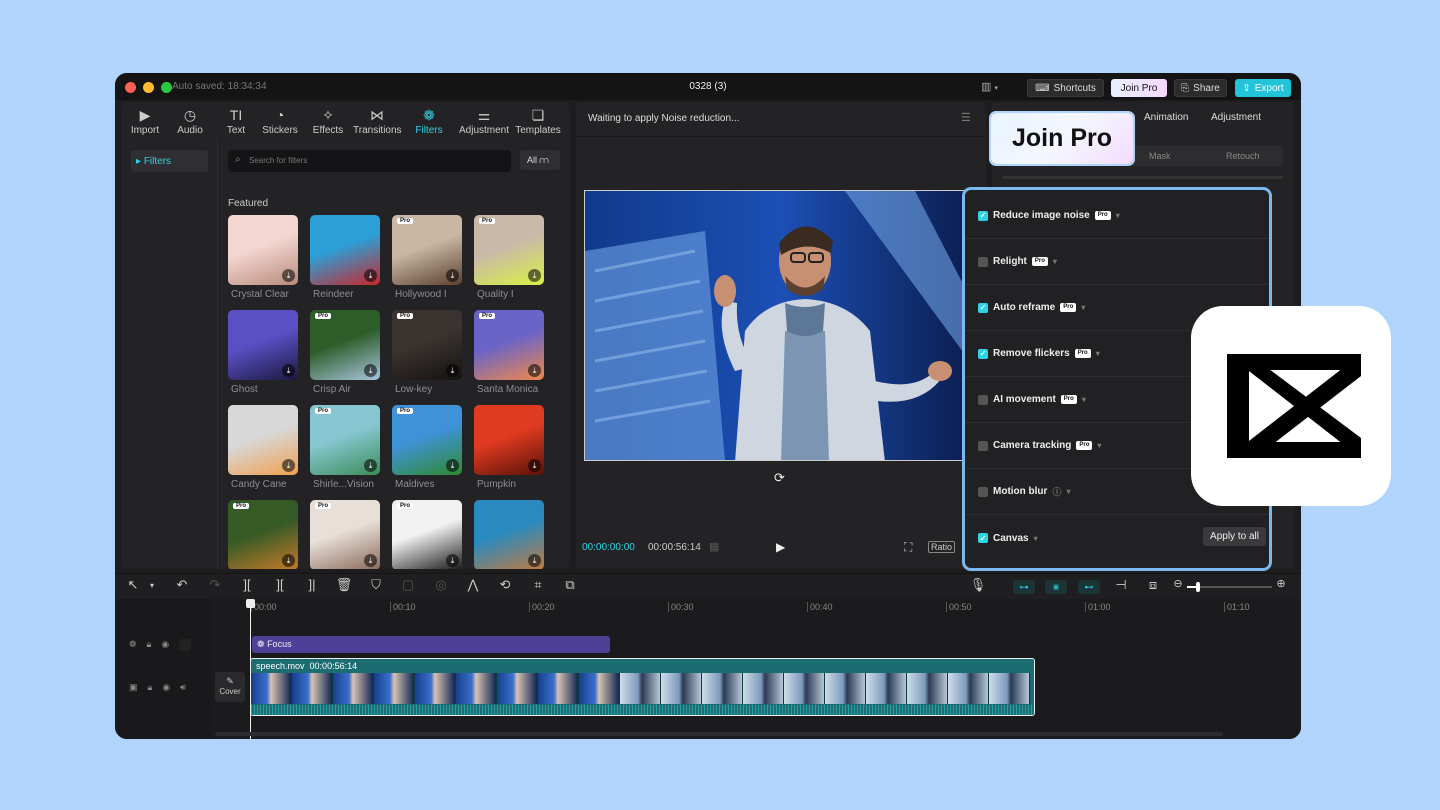 The width and height of the screenshot is (1440, 810). I want to click on shortcuts-button: ⌨ Shortcuts, so click(1065, 88).